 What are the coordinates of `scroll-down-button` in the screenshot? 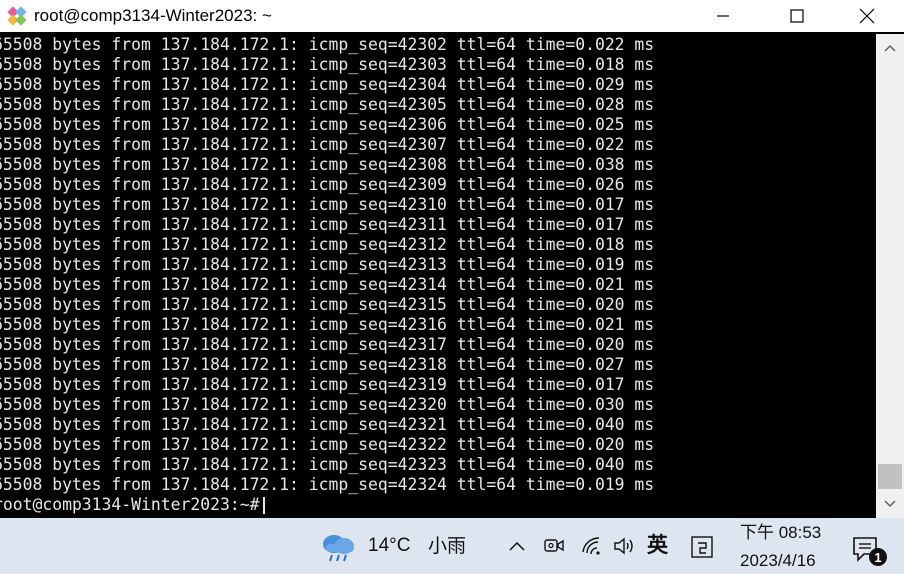 It's located at (890, 504).